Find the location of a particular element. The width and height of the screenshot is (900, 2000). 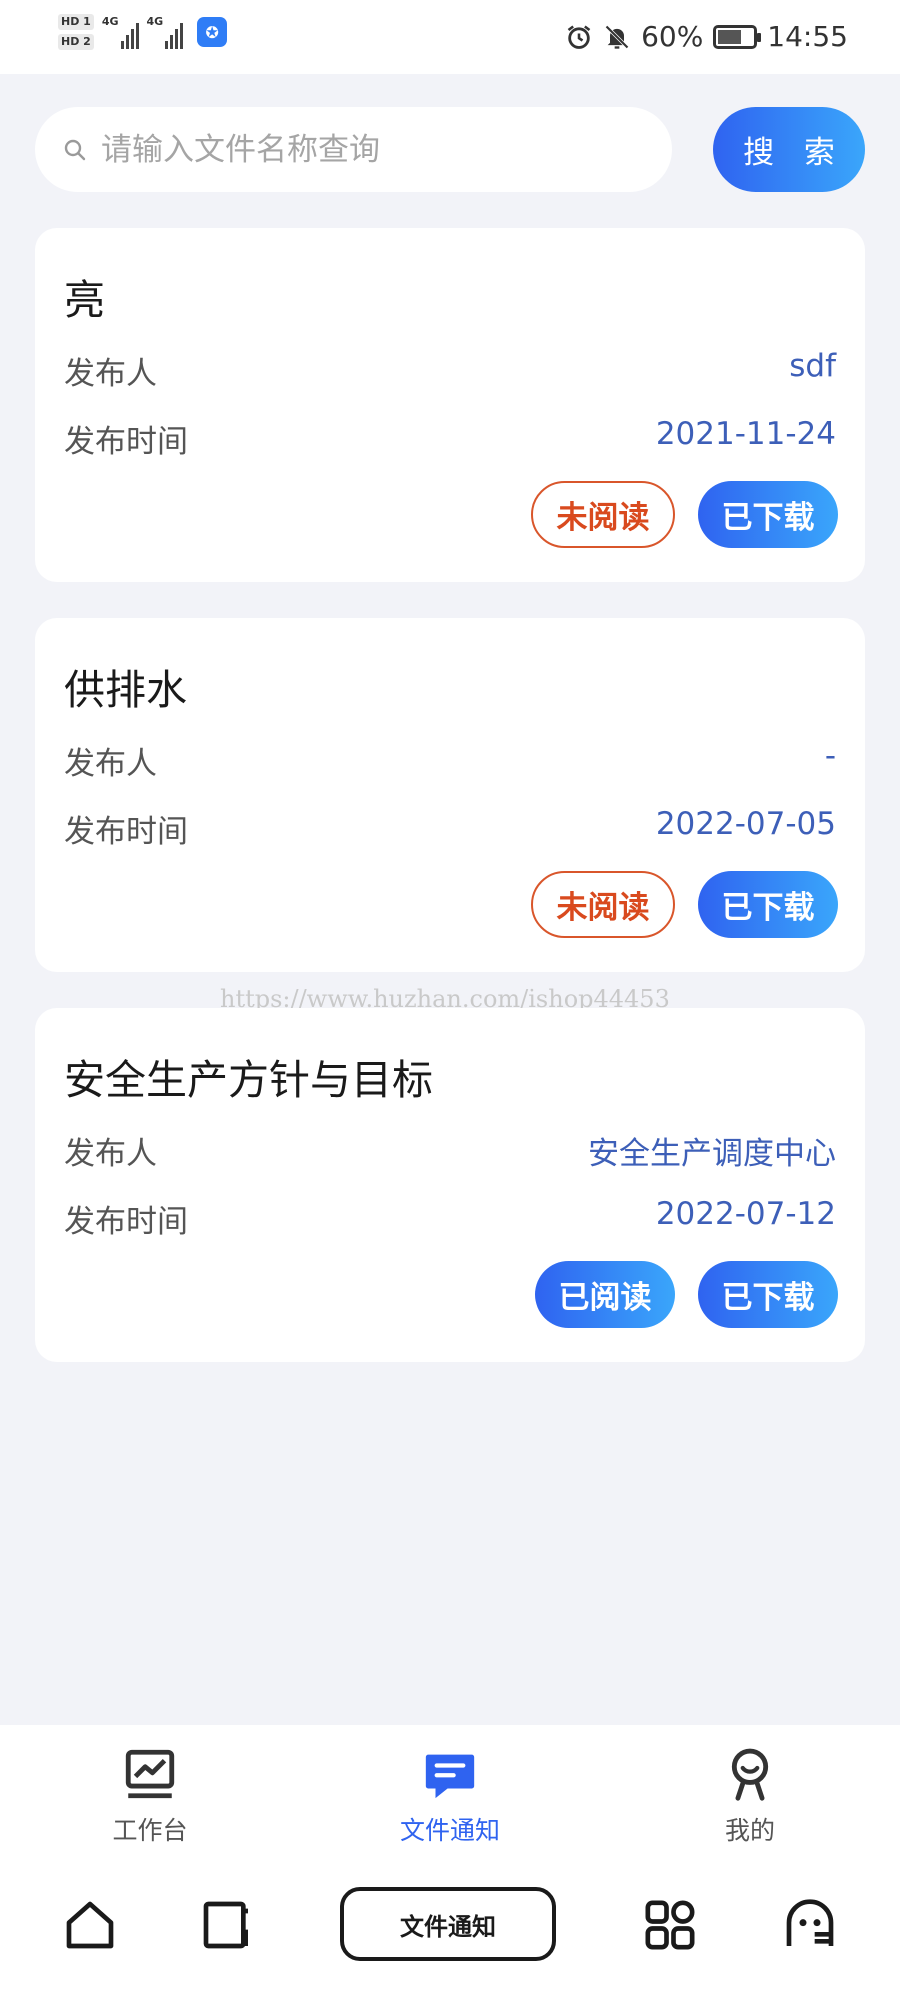

network-type-1: 4G is located at coordinates (110, 21).